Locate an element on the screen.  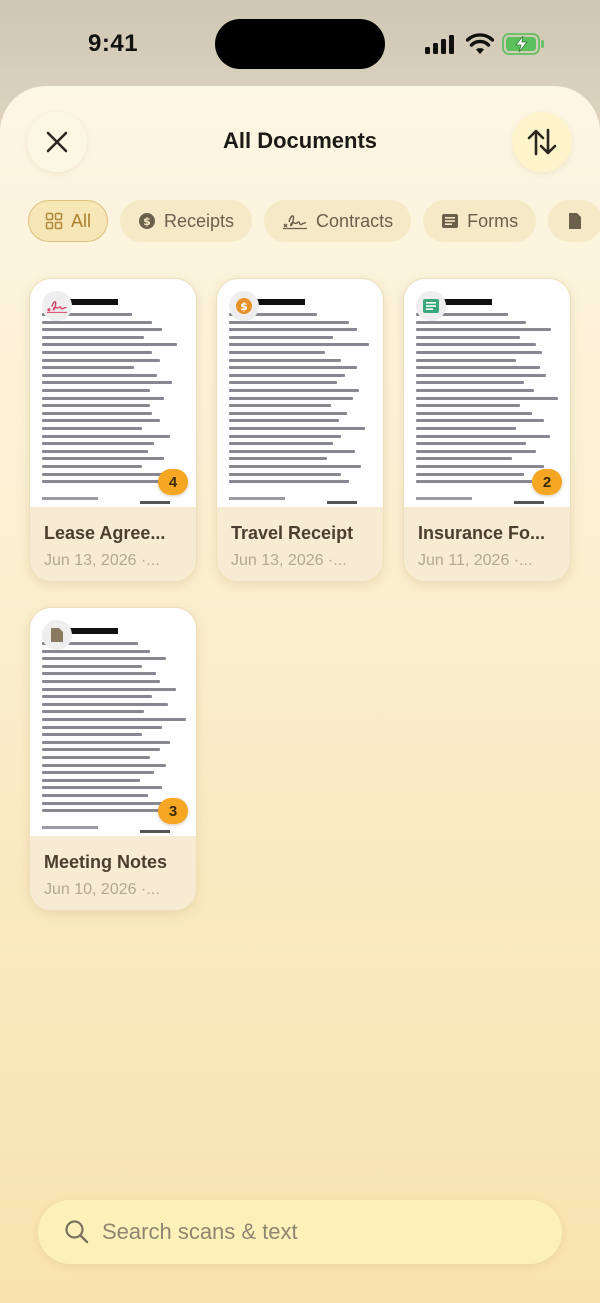
page-count-badge: 4 is located at coordinates (173, 482).